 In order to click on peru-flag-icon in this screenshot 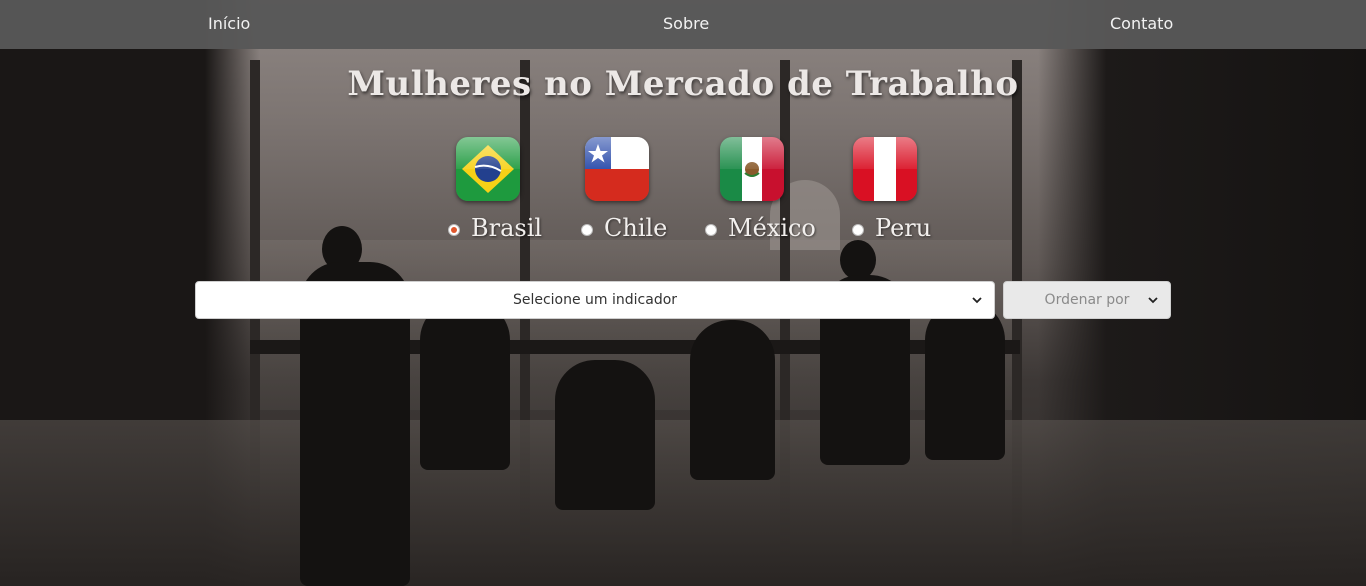, I will do `click(885, 169)`.